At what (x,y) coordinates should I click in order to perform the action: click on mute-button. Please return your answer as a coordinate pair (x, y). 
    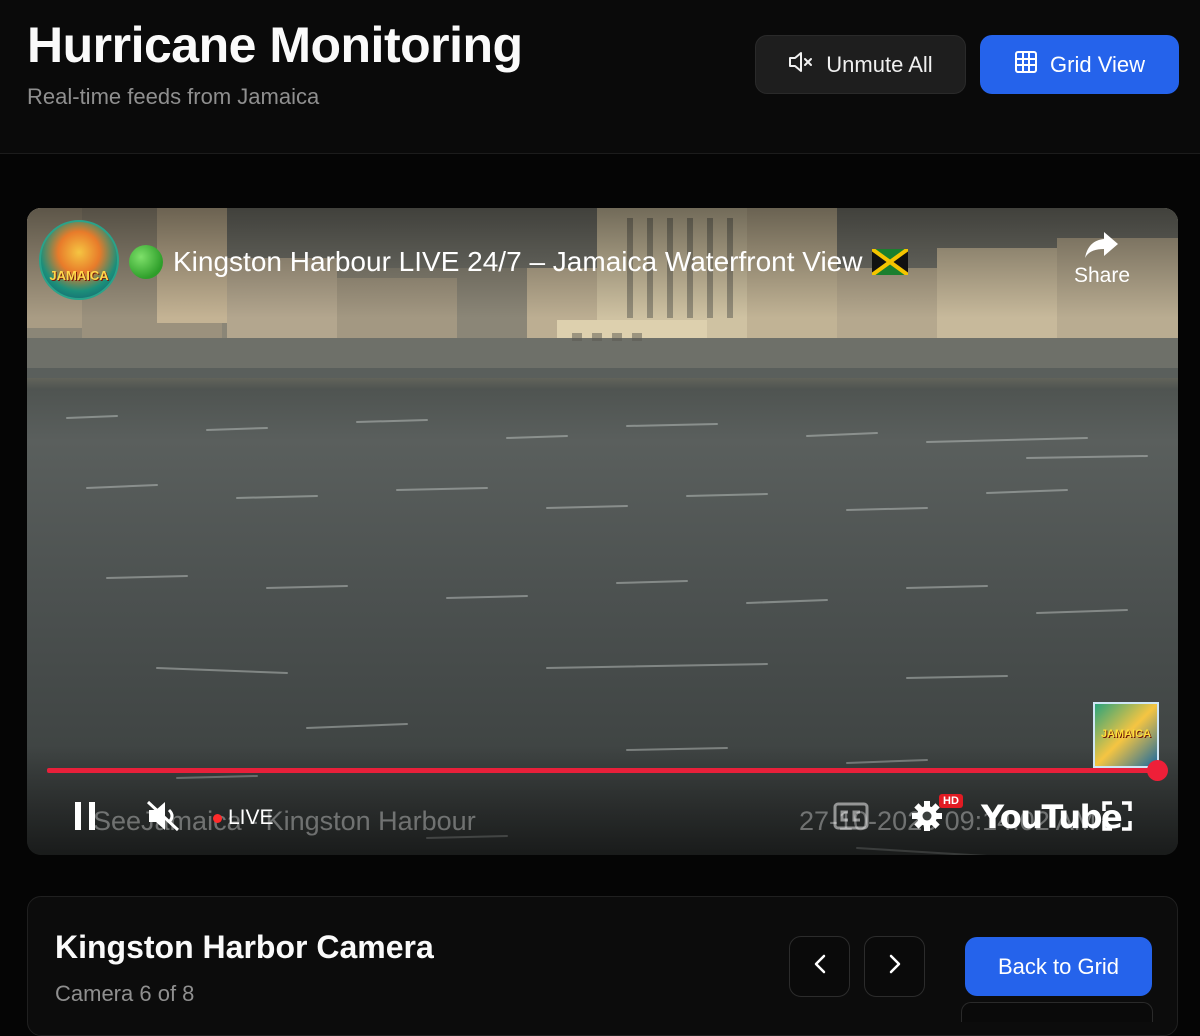
    Looking at the image, I should click on (163, 818).